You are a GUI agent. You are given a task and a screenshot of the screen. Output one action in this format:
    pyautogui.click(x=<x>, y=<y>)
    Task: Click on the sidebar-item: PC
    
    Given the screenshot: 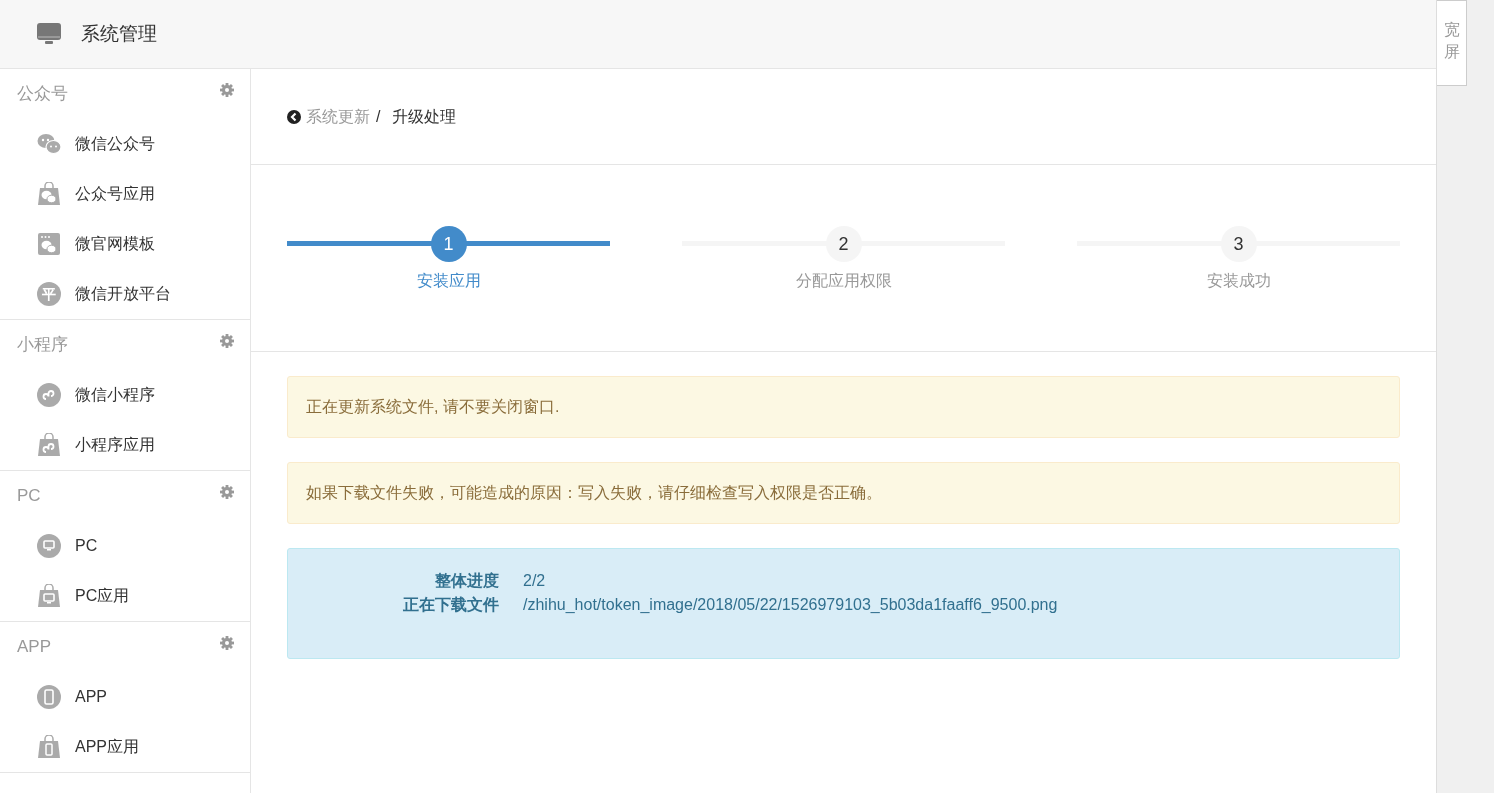 What is the action you would take?
    pyautogui.click(x=125, y=546)
    